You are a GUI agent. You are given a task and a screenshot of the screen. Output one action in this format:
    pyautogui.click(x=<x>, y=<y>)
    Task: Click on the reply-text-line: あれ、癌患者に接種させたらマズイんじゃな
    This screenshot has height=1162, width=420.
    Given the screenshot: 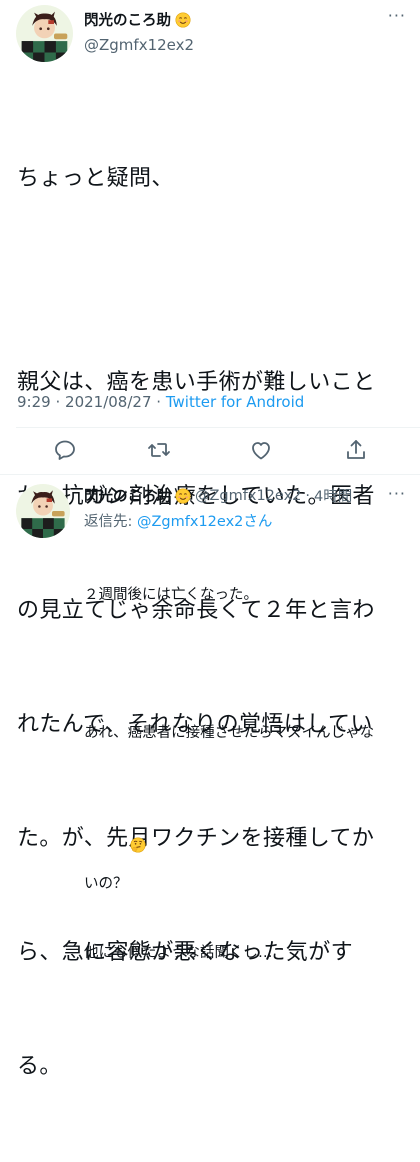 What is the action you would take?
    pyautogui.click(x=229, y=733)
    